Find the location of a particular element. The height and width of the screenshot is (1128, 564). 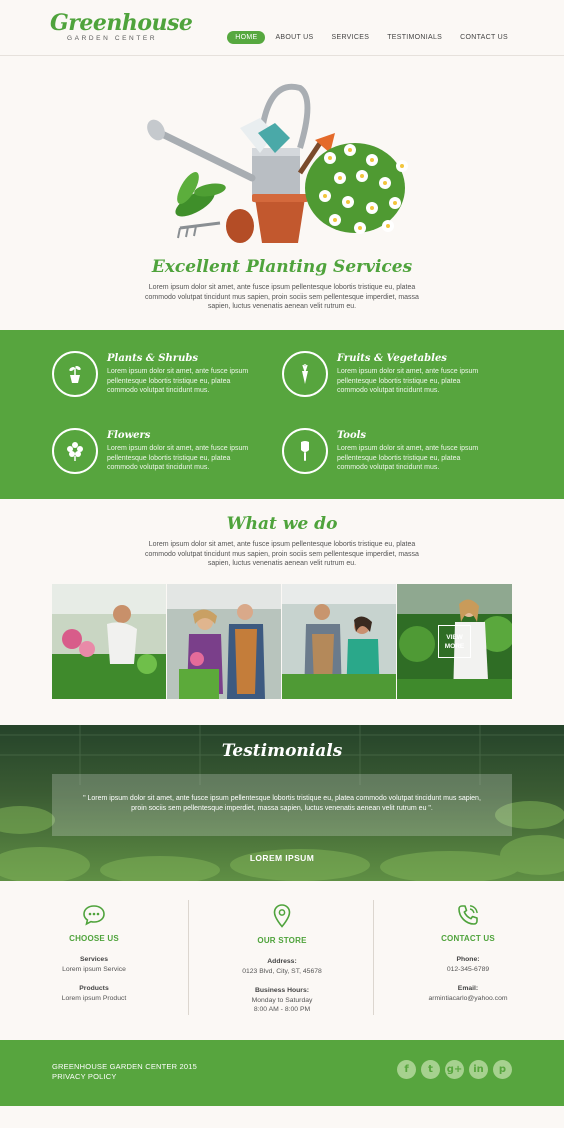

contact-us-heading: CONTACT US is located at coordinates (468, 938).